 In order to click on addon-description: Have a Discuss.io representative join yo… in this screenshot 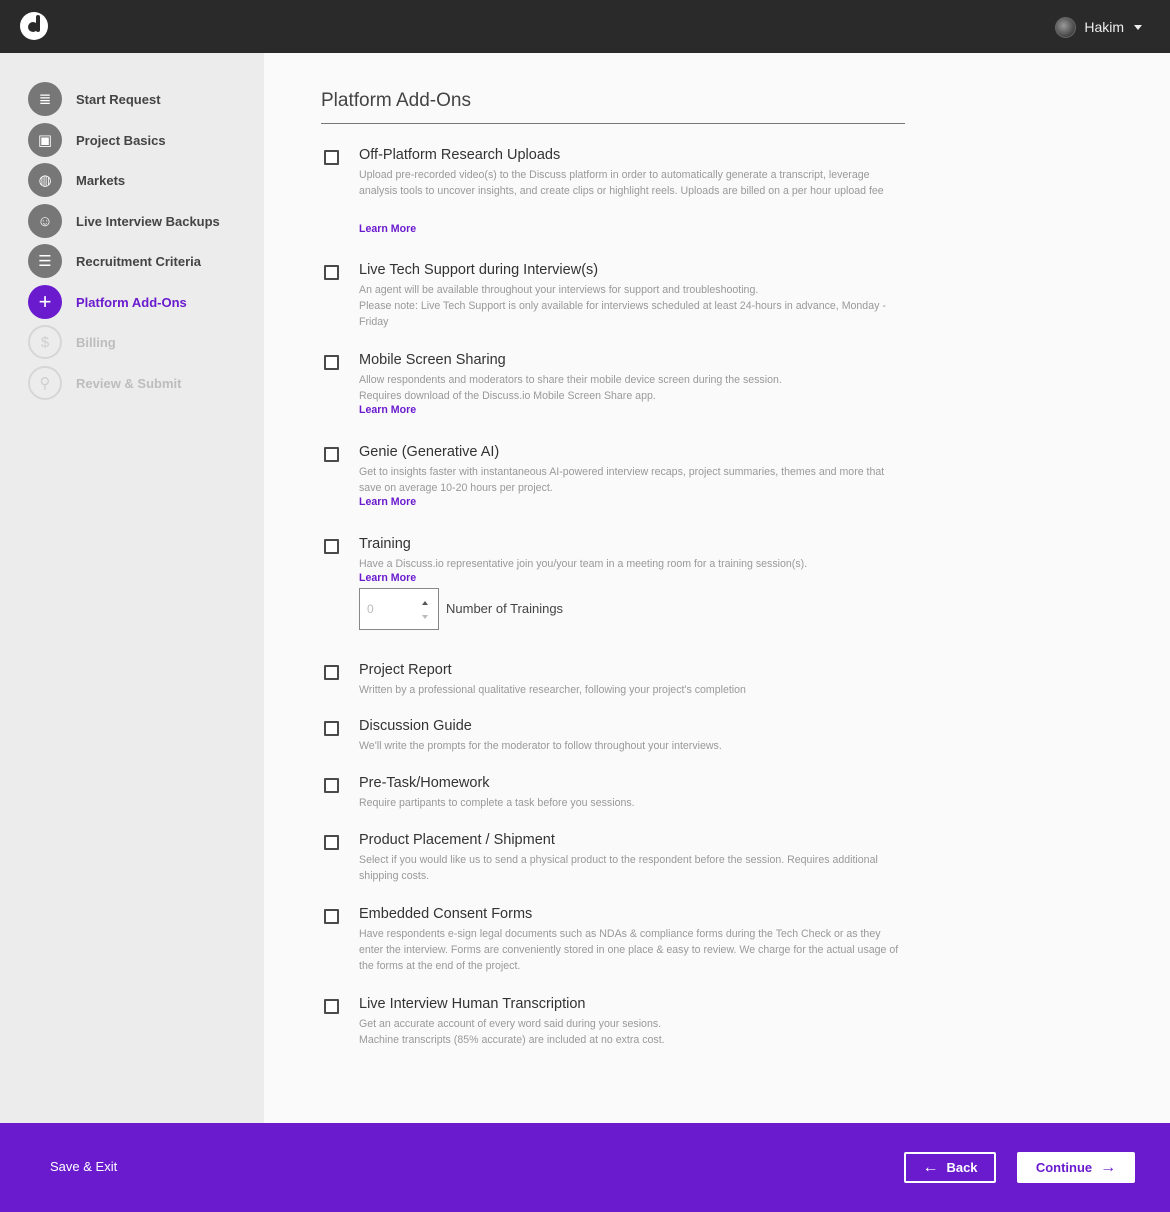, I will do `click(583, 564)`.